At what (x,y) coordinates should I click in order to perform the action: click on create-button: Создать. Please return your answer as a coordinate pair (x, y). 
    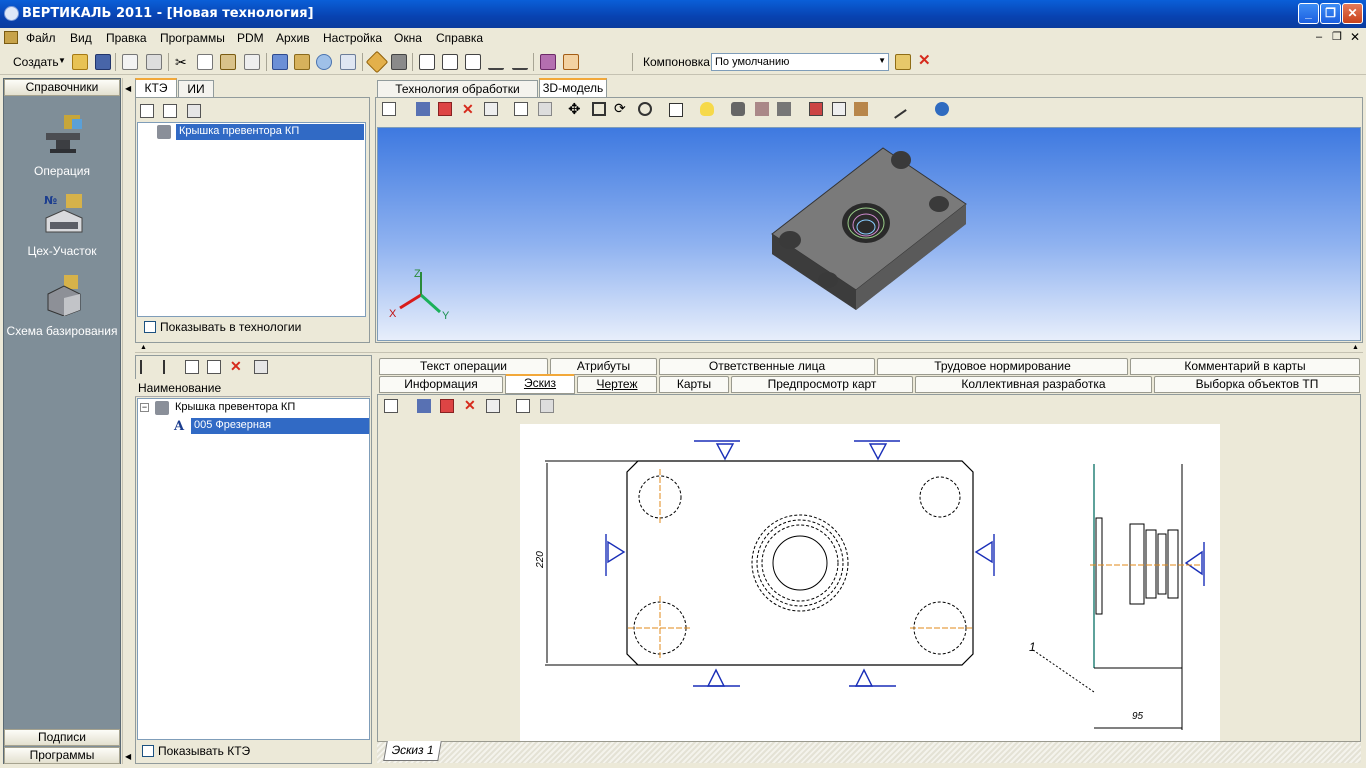
    Looking at the image, I should click on (36, 62).